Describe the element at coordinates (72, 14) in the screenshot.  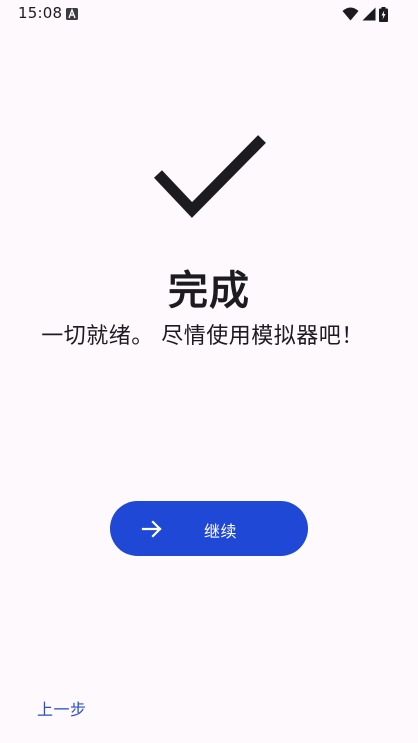
I see `keyboard-a-icon` at that location.